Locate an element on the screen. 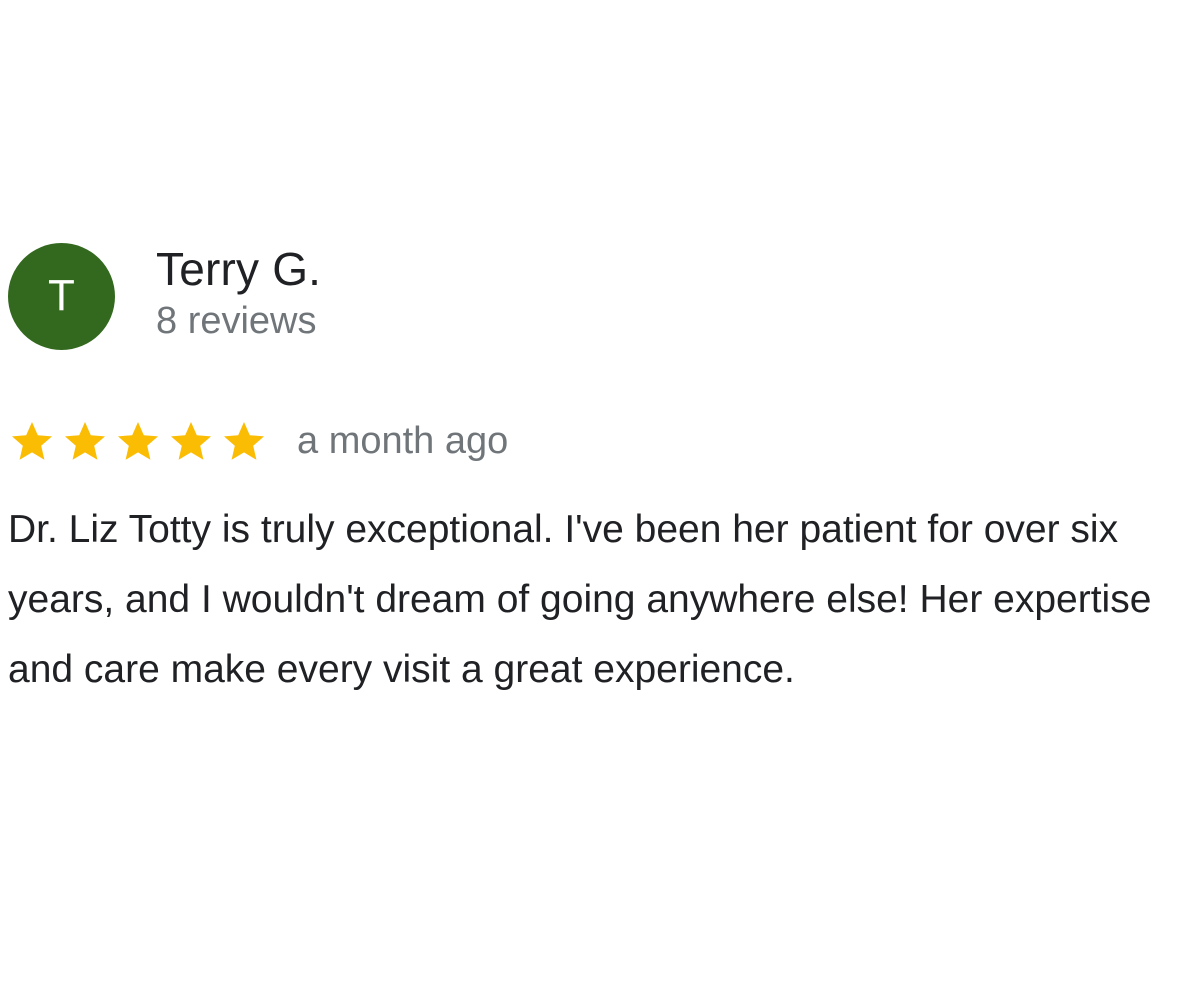  avatar-letter: T is located at coordinates (61, 295).